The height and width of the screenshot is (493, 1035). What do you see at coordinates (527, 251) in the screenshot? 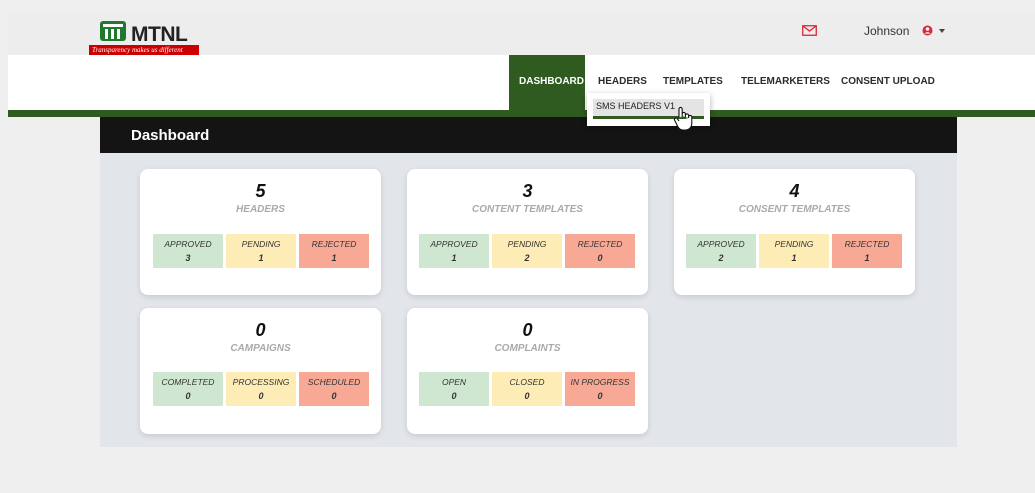
I see `stat-pending: PENDING 2` at bounding box center [527, 251].